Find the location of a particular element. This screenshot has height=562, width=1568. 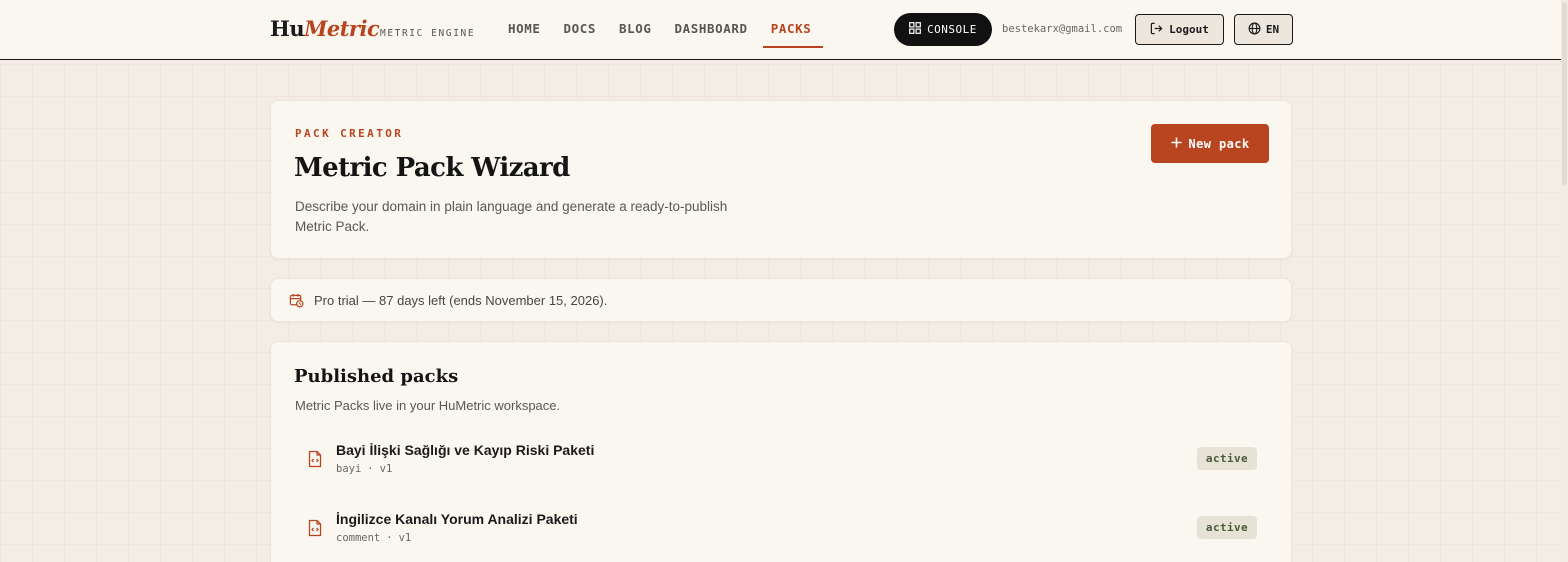

language-label: EN is located at coordinates (1272, 29).